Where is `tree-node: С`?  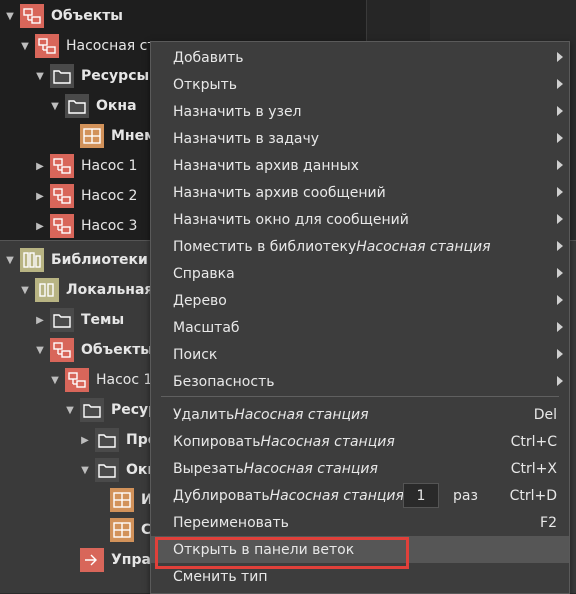
tree-node: С is located at coordinates (122, 530).